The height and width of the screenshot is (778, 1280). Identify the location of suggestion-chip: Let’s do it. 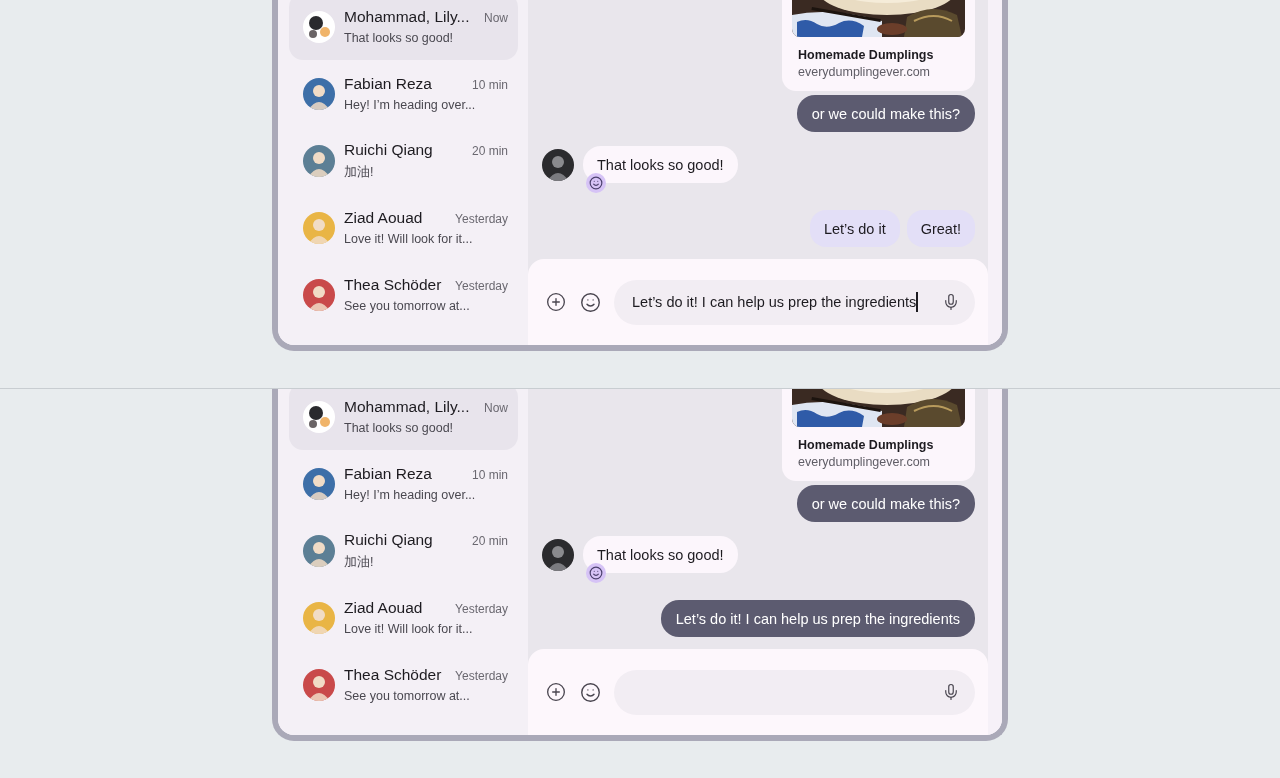
(854, 228).